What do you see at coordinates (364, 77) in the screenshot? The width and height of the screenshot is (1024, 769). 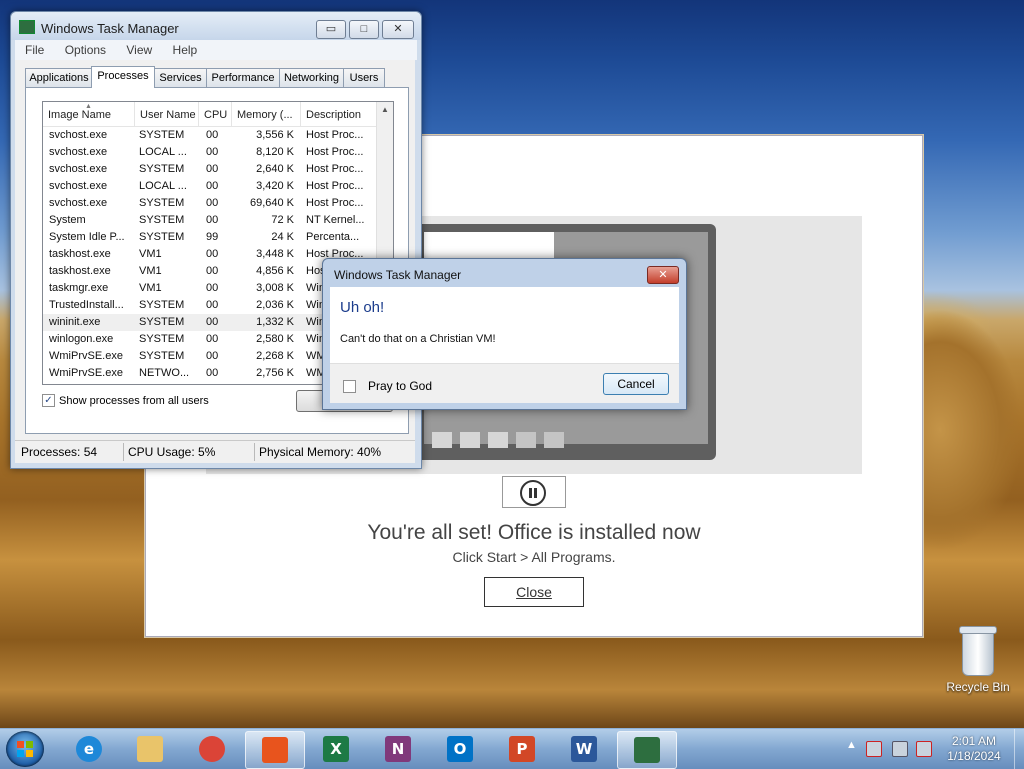 I see `tab-users: Users` at bounding box center [364, 77].